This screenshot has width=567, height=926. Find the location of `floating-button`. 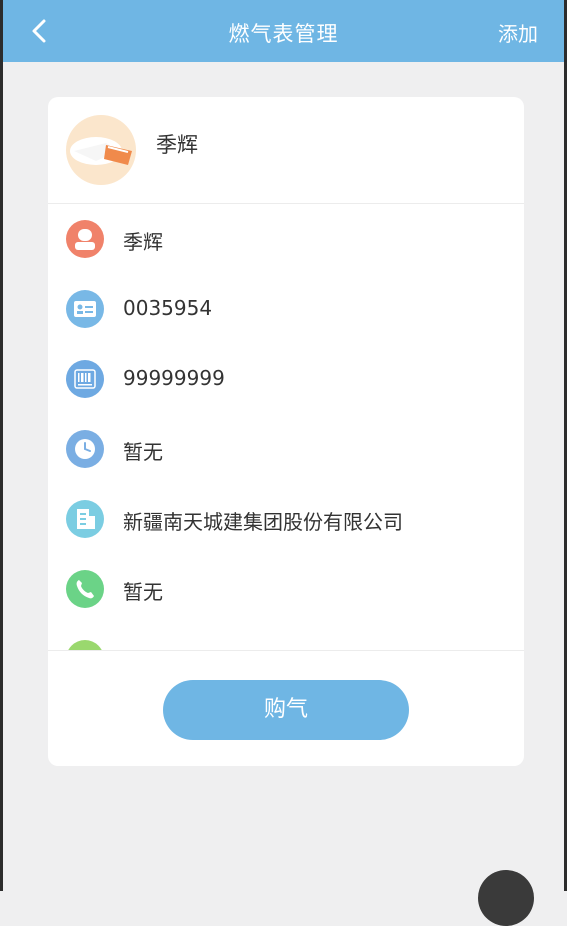

floating-button is located at coordinates (506, 898).